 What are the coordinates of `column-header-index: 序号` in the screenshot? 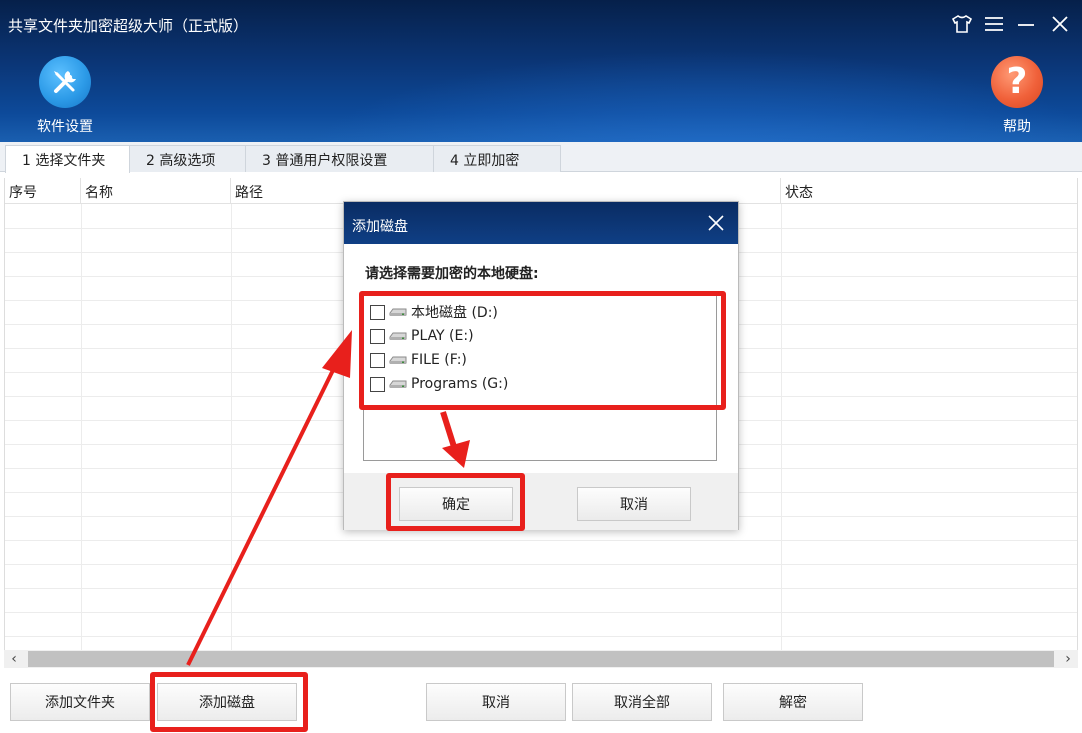 It's located at (43, 191).